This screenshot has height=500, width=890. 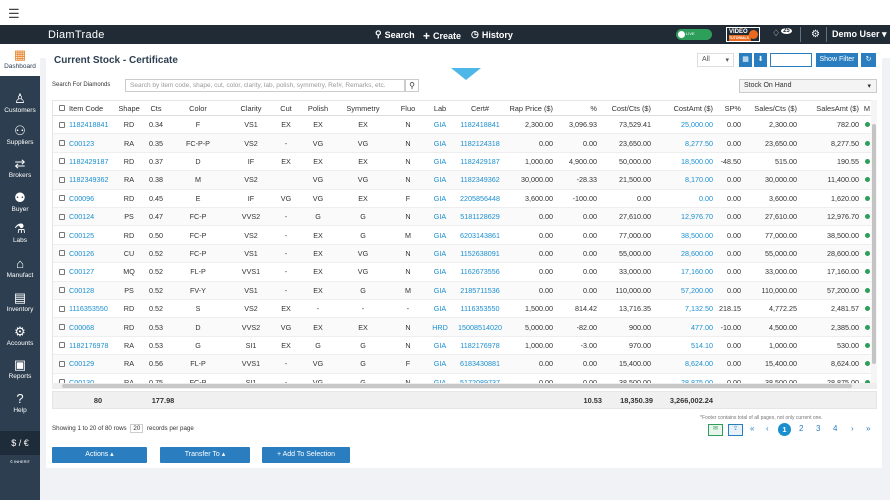 What do you see at coordinates (818, 428) in the screenshot?
I see `page-3-button: 3` at bounding box center [818, 428].